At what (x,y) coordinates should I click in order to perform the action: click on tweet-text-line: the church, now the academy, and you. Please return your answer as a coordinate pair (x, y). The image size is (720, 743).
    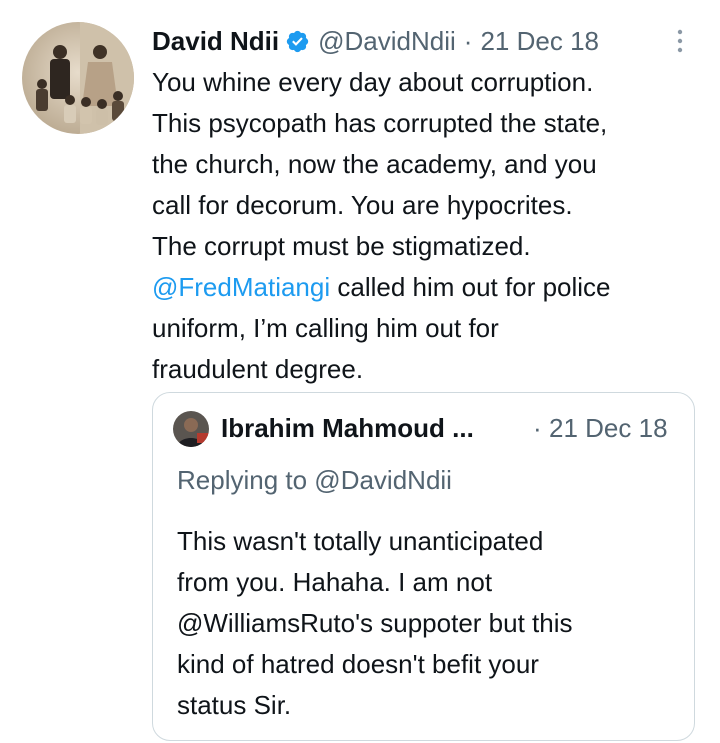
    Looking at the image, I should click on (374, 164).